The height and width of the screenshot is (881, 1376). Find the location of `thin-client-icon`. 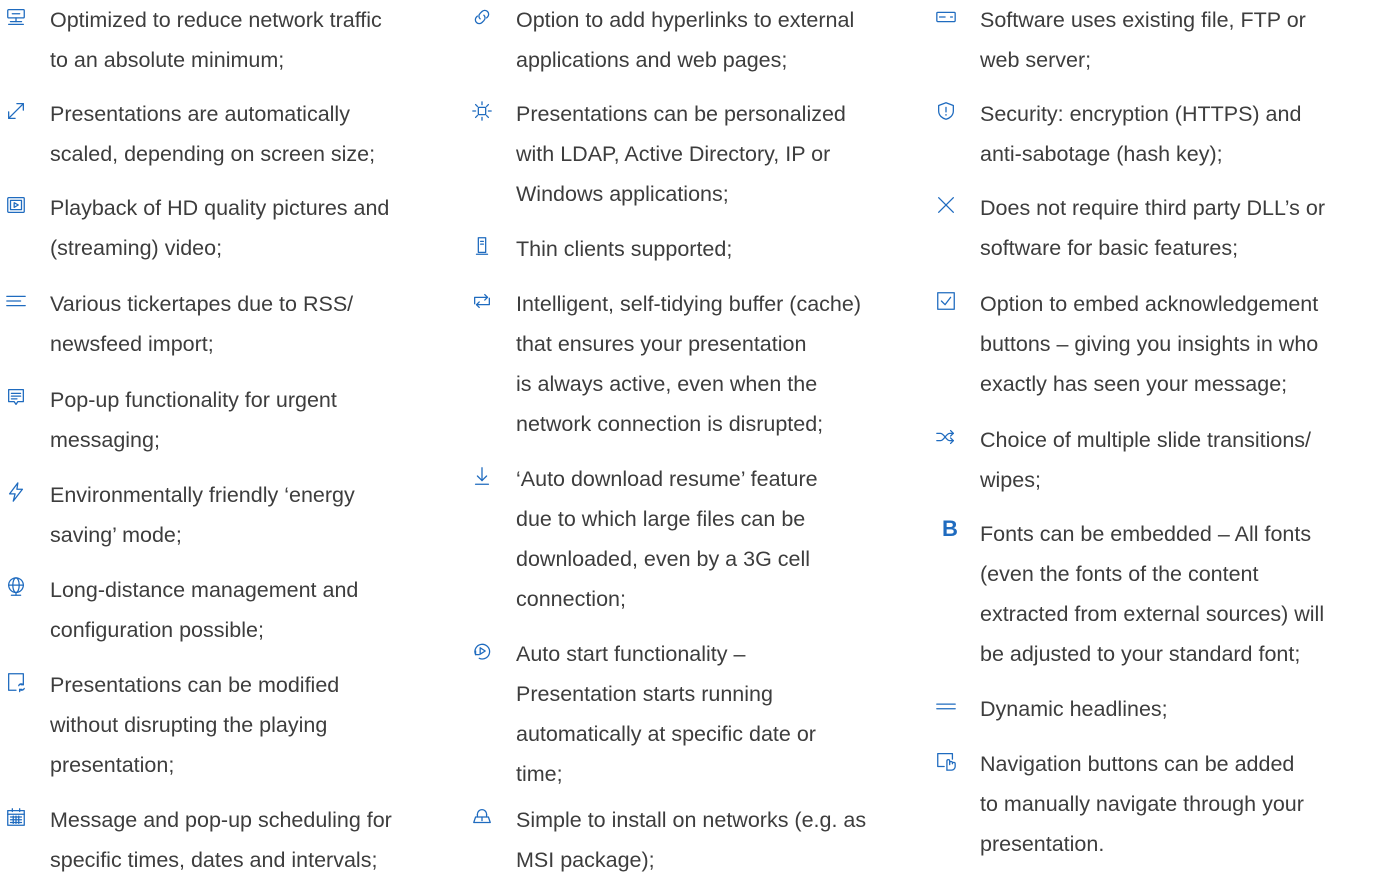

thin-client-icon is located at coordinates (482, 246).